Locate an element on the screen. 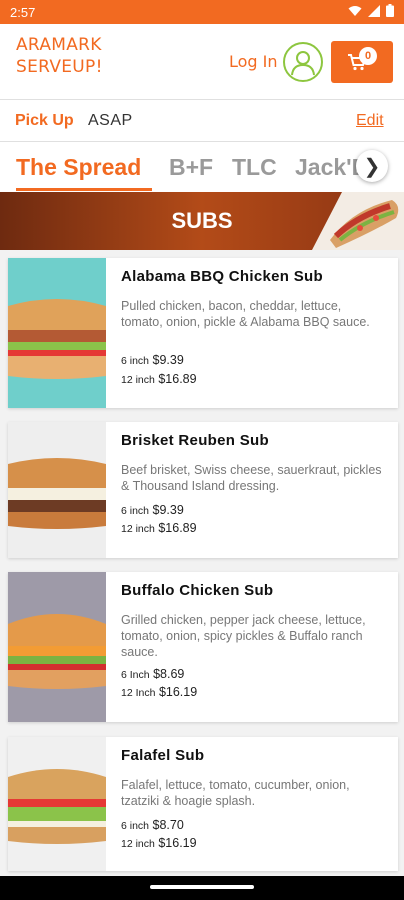 This screenshot has width=404, height=900. item-price-large: 12 inch $16.19 is located at coordinates (159, 843).